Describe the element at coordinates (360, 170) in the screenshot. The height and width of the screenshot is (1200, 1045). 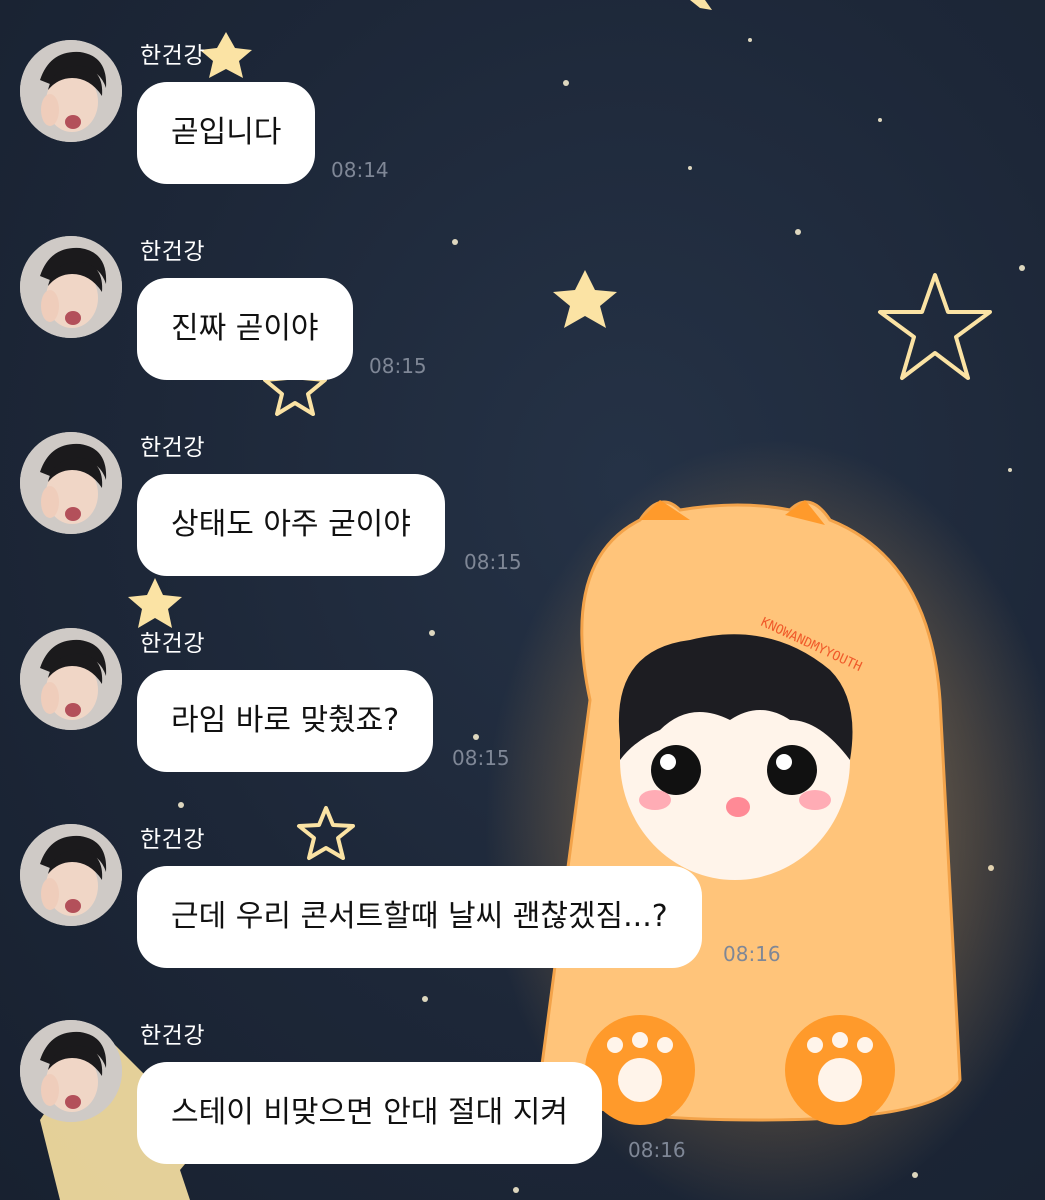
I see `message-time: 08:14` at that location.